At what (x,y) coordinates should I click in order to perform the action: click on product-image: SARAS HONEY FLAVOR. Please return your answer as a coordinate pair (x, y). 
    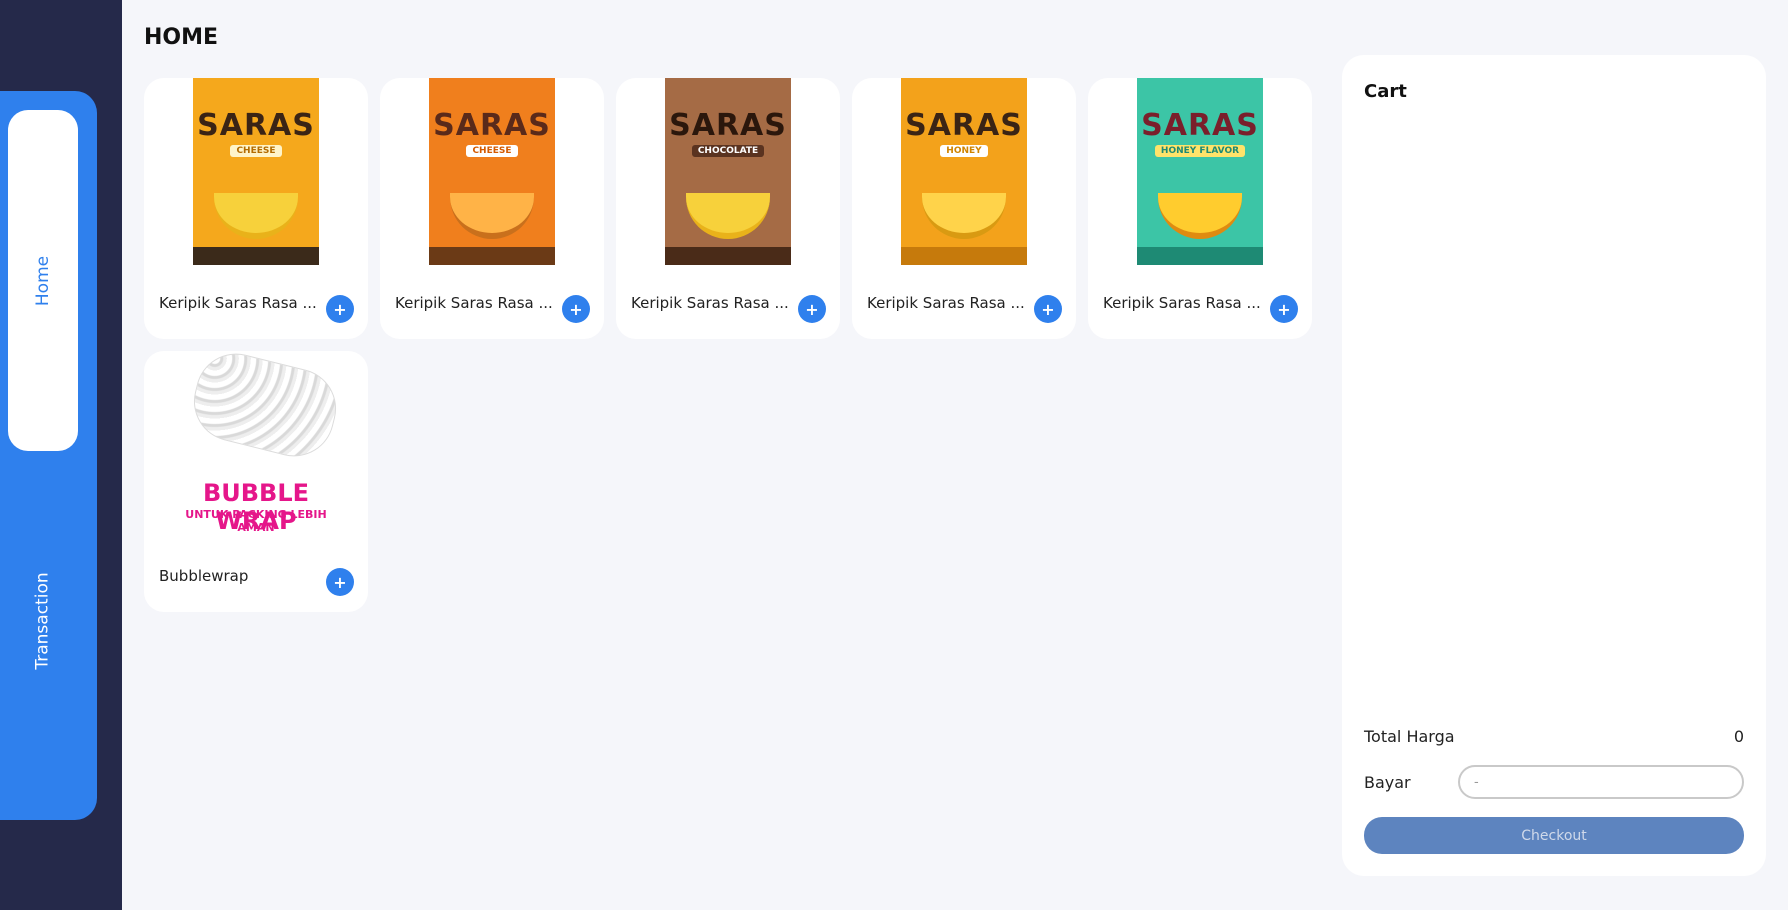
    Looking at the image, I should click on (1200, 171).